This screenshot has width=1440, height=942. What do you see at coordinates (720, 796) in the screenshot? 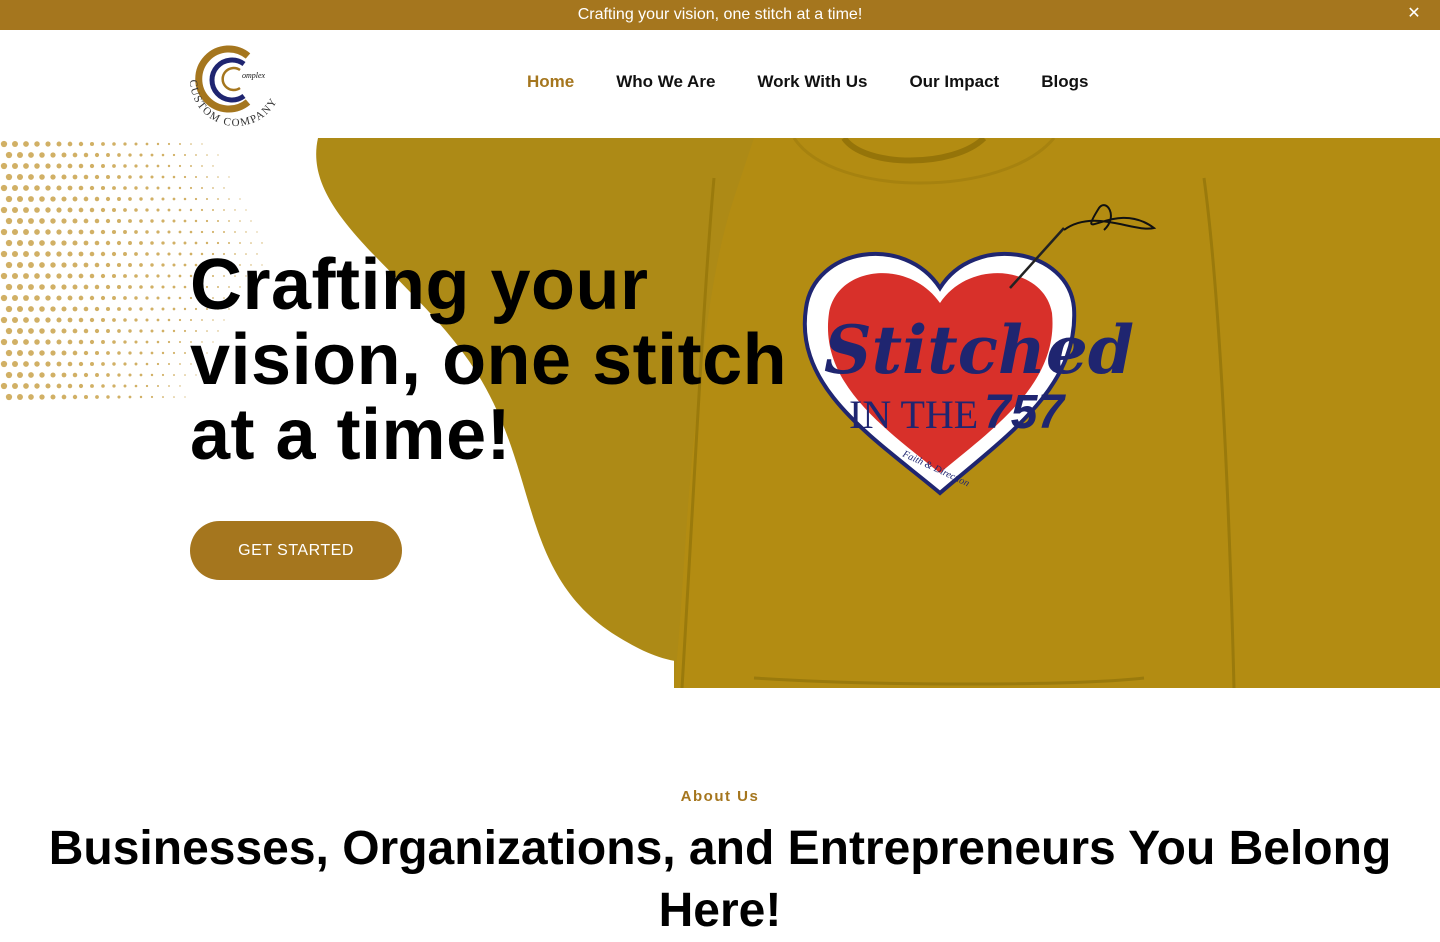
I see `about-label: About Us` at bounding box center [720, 796].